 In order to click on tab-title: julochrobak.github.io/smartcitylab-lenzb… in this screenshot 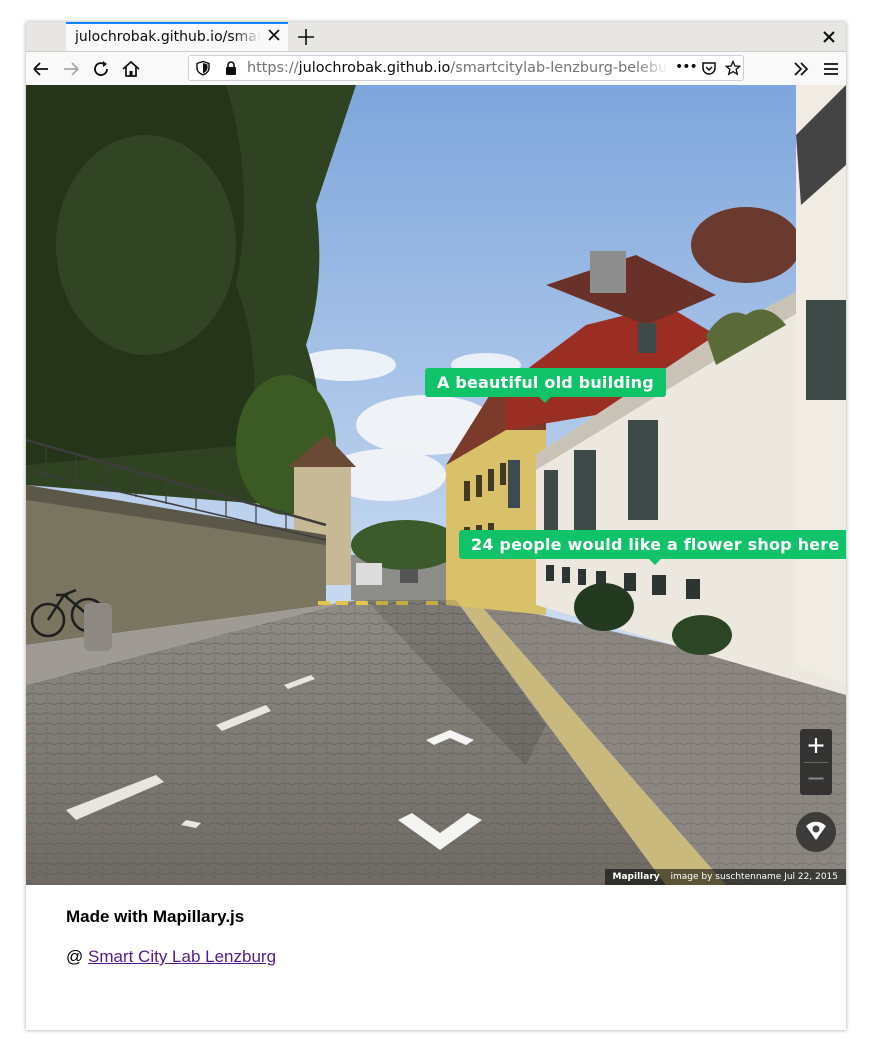, I will do `click(168, 37)`.